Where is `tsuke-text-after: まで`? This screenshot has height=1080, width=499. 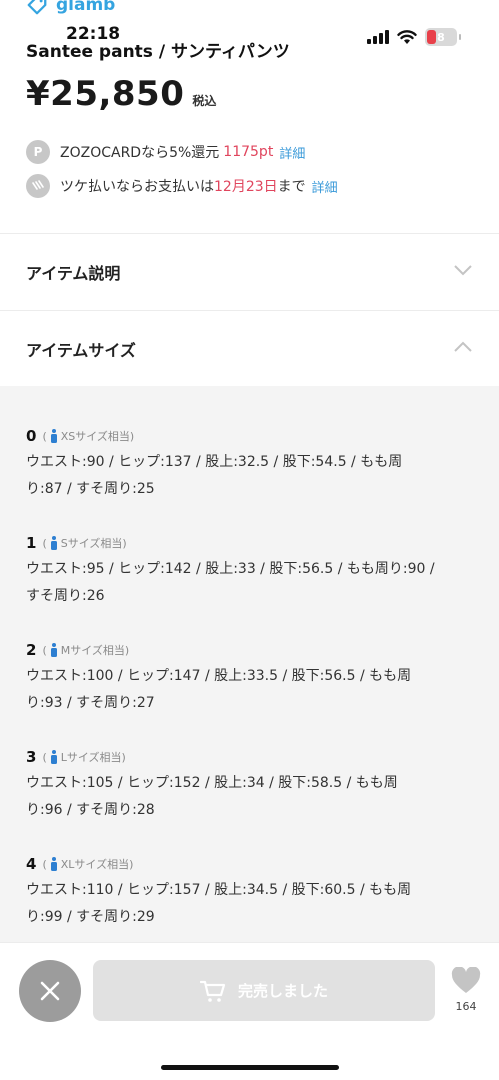 tsuke-text-after: まで is located at coordinates (291, 187).